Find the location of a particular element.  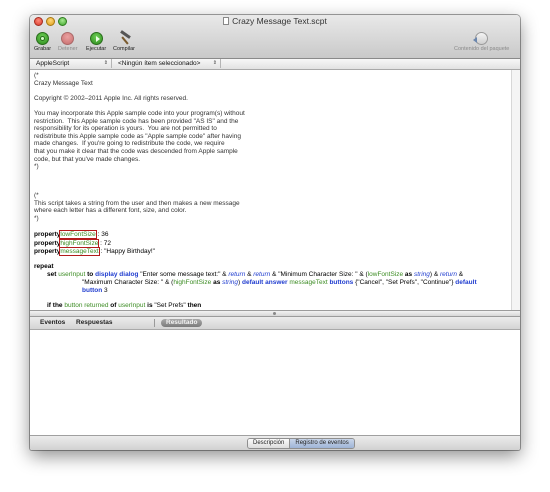

comment-line: code, but that you've made changes. is located at coordinates (87, 159).